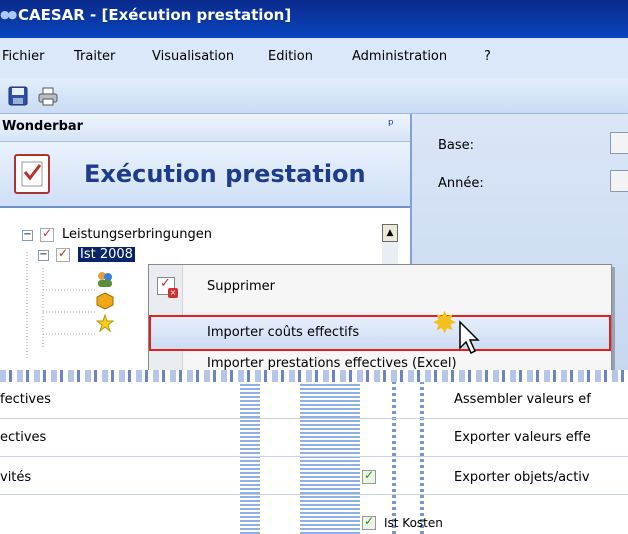 The width and height of the screenshot is (628, 534). Describe the element at coordinates (487, 56) in the screenshot. I see `menu-help: ?` at that location.